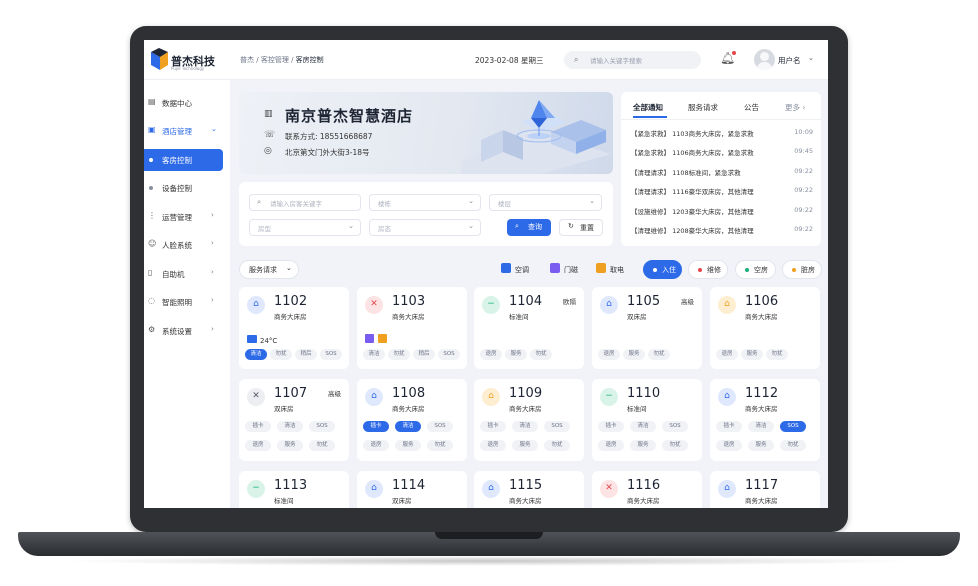 This screenshot has width=978, height=586. What do you see at coordinates (187, 217) in the screenshot?
I see `sidebar-item-operations: ⋮ 运营管理 ›` at bounding box center [187, 217].